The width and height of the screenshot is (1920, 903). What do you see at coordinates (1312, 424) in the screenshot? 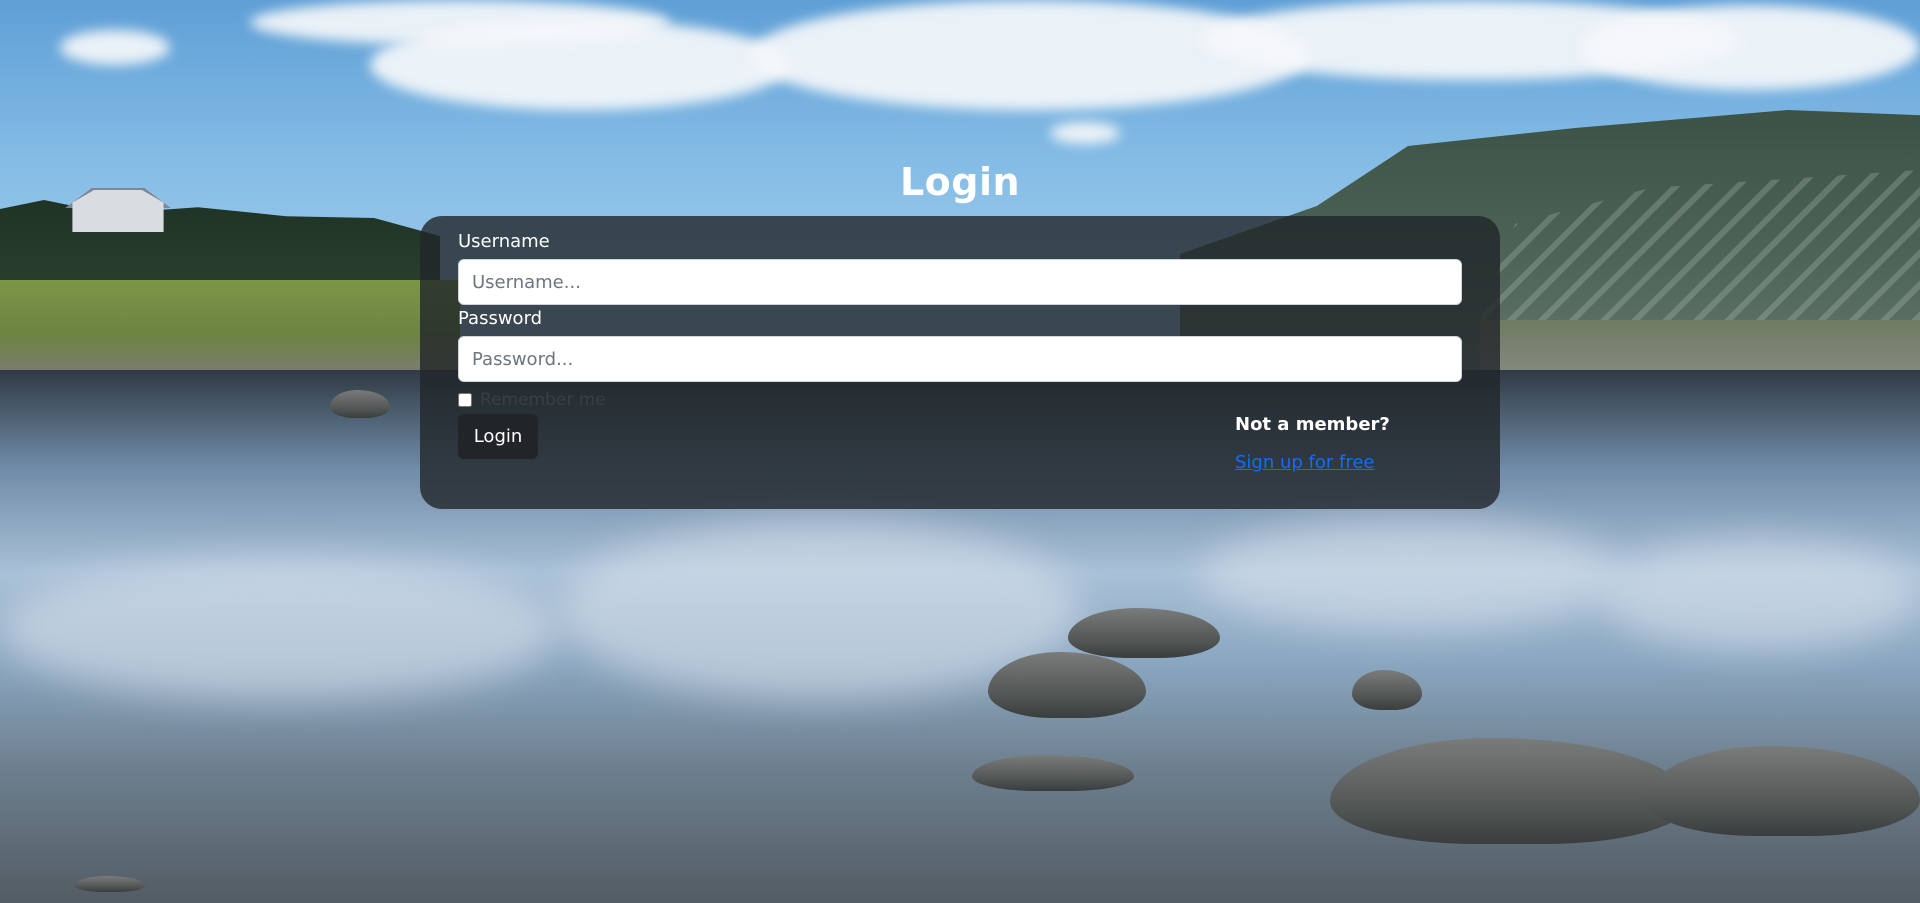
I see `not-a-member-text: Not a member?` at bounding box center [1312, 424].